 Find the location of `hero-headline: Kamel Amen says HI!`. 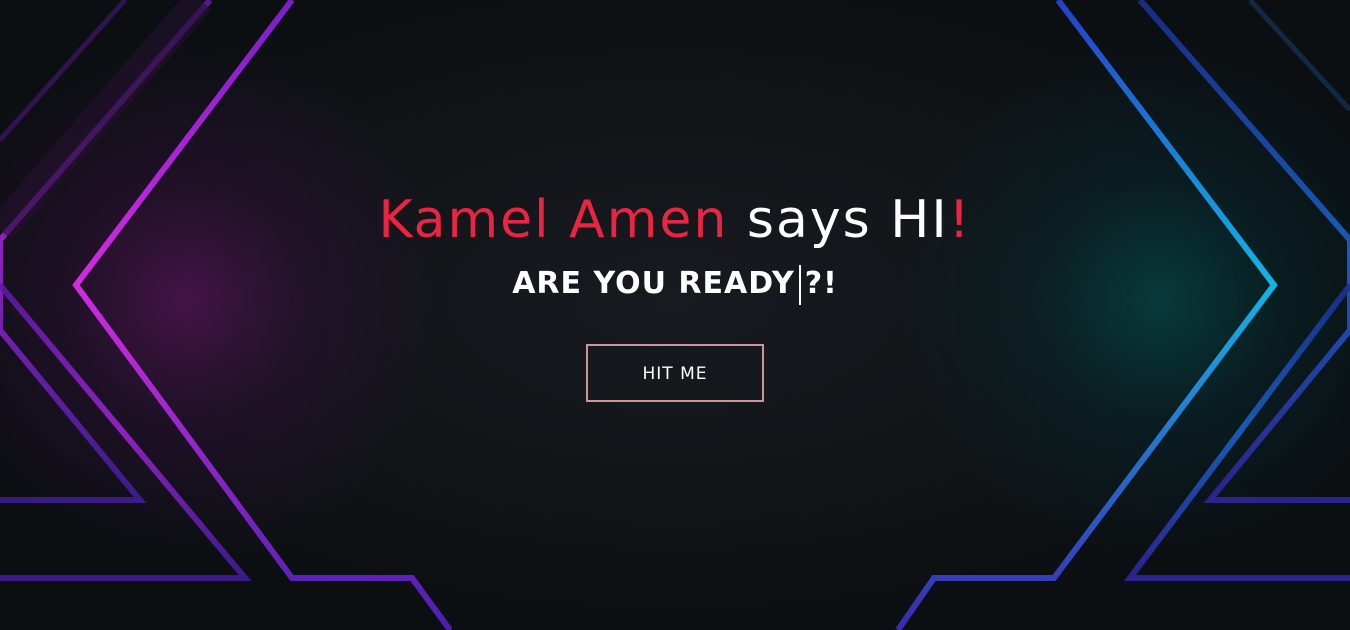

hero-headline: Kamel Amen says HI! is located at coordinates (675, 220).